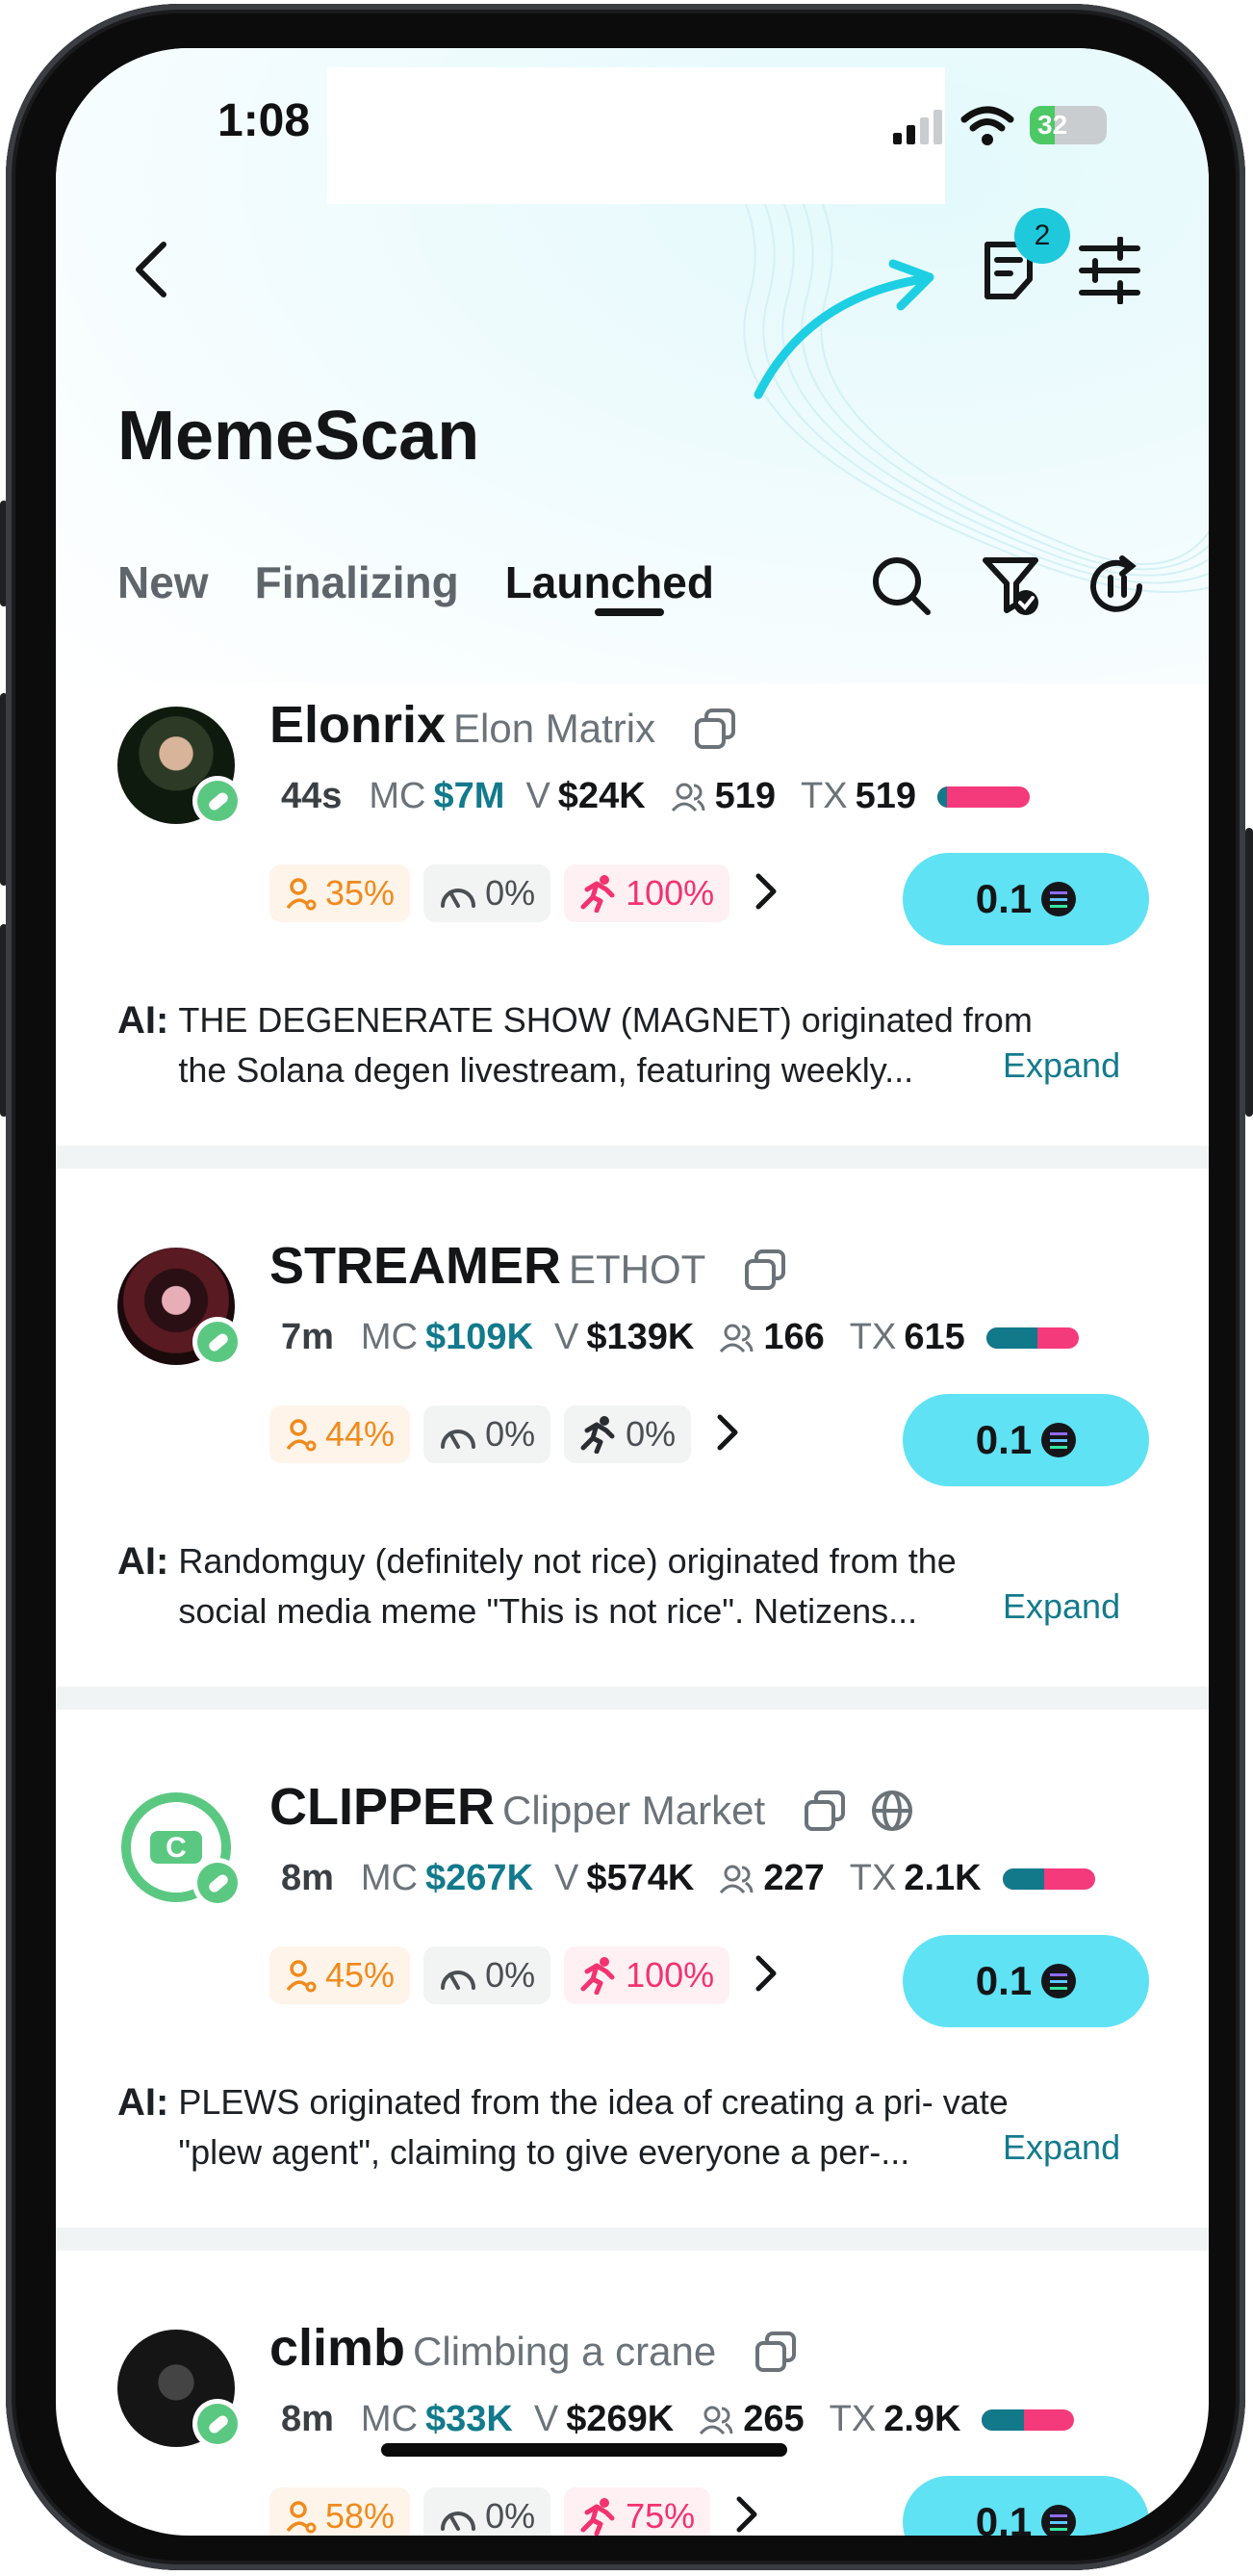  I want to click on holder-percent: 35%, so click(360, 893).